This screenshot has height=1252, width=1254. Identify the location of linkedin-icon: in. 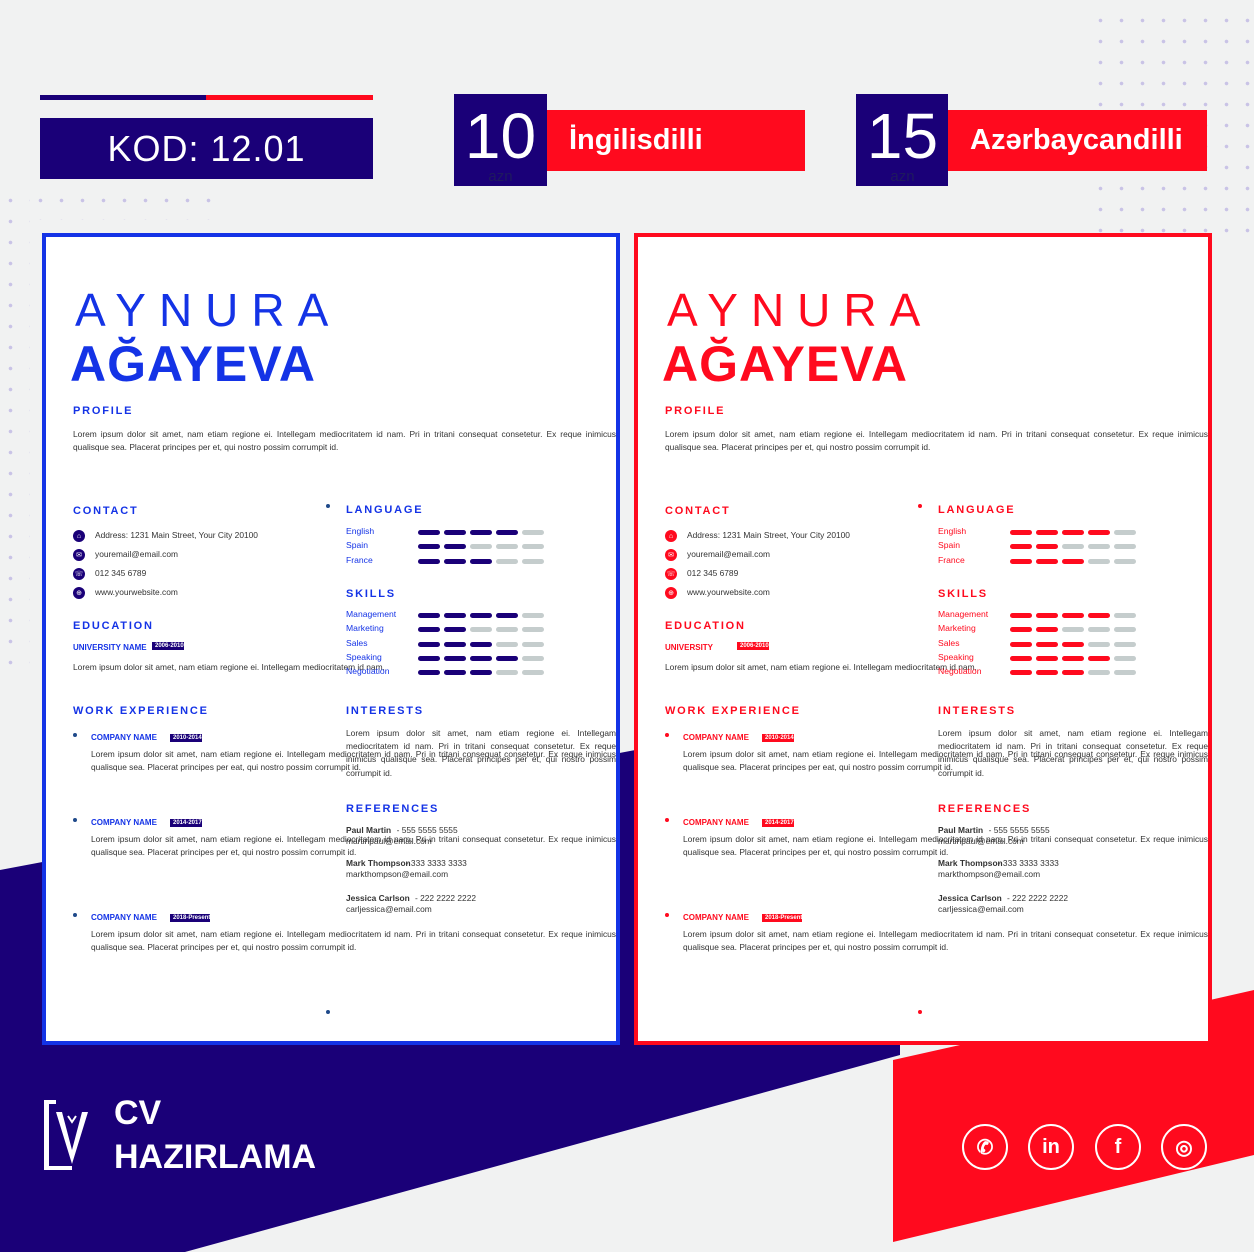
(1051, 1147).